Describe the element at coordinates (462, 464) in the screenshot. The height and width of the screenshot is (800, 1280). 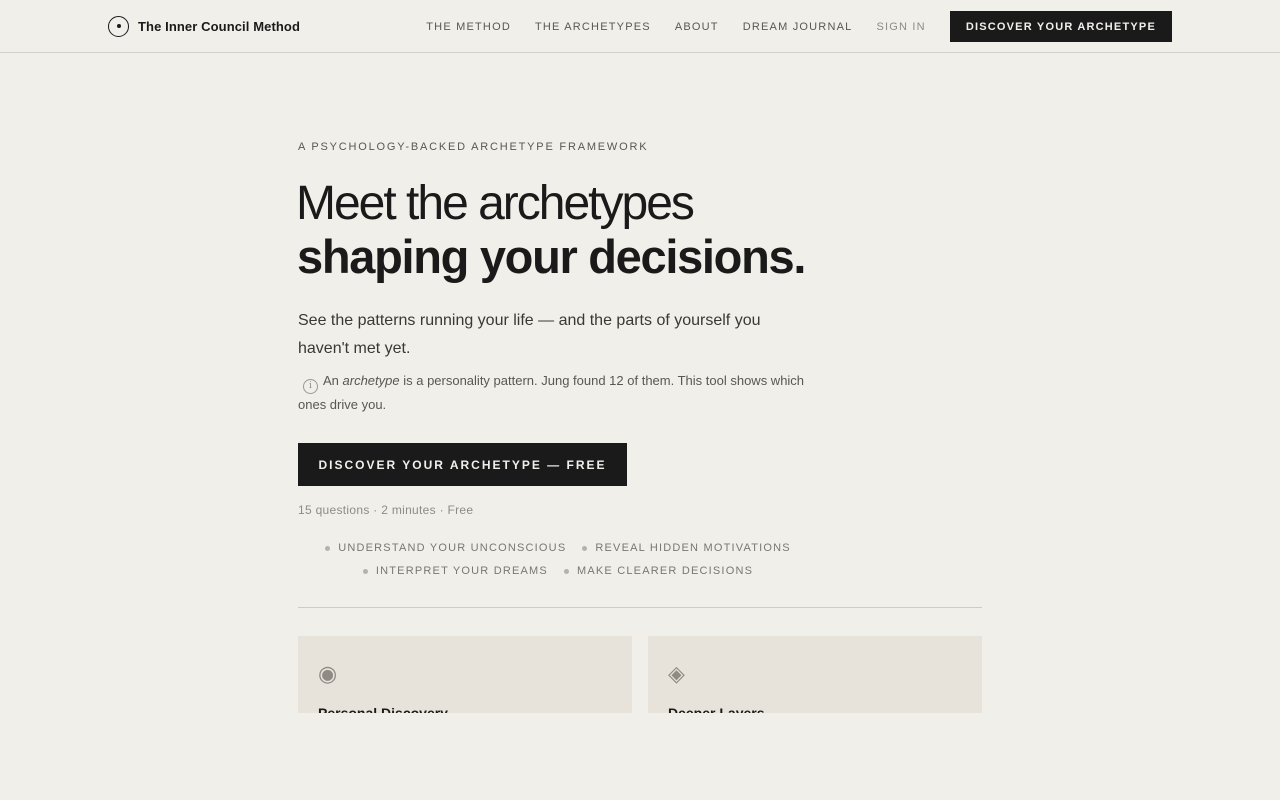
I see `hero-cta-button: DISCOVER YOUR ARCHETYPE — FREE` at that location.